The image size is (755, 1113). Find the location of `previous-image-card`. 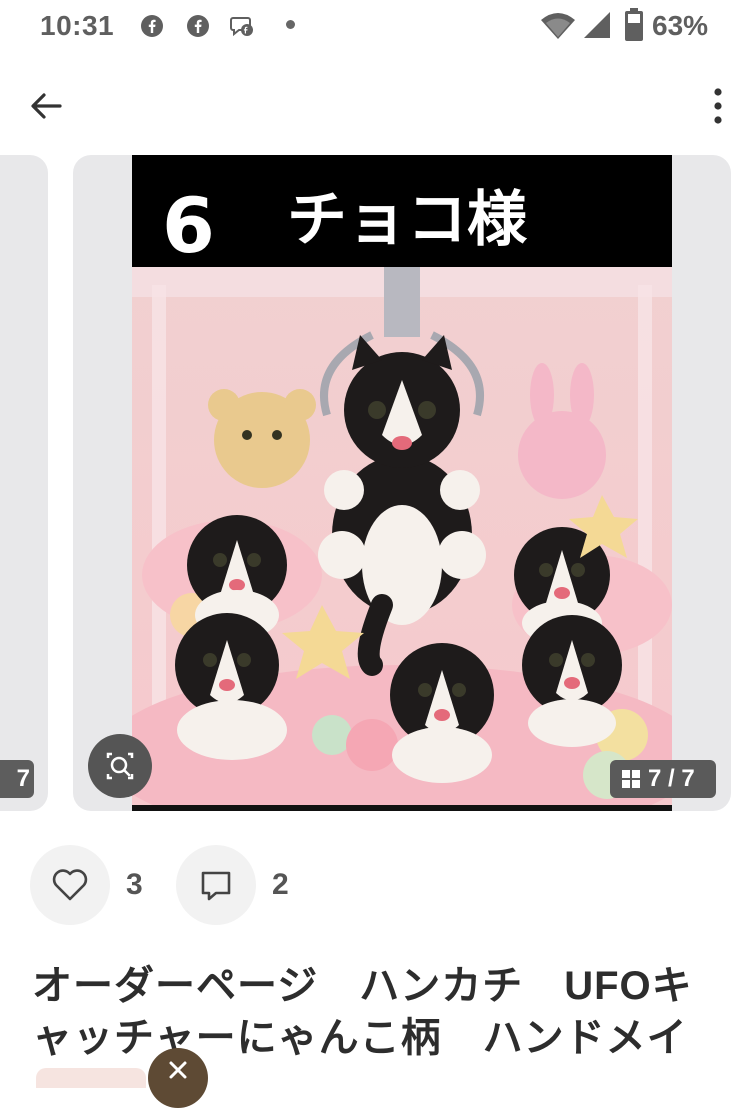

previous-image-card is located at coordinates (24, 483).